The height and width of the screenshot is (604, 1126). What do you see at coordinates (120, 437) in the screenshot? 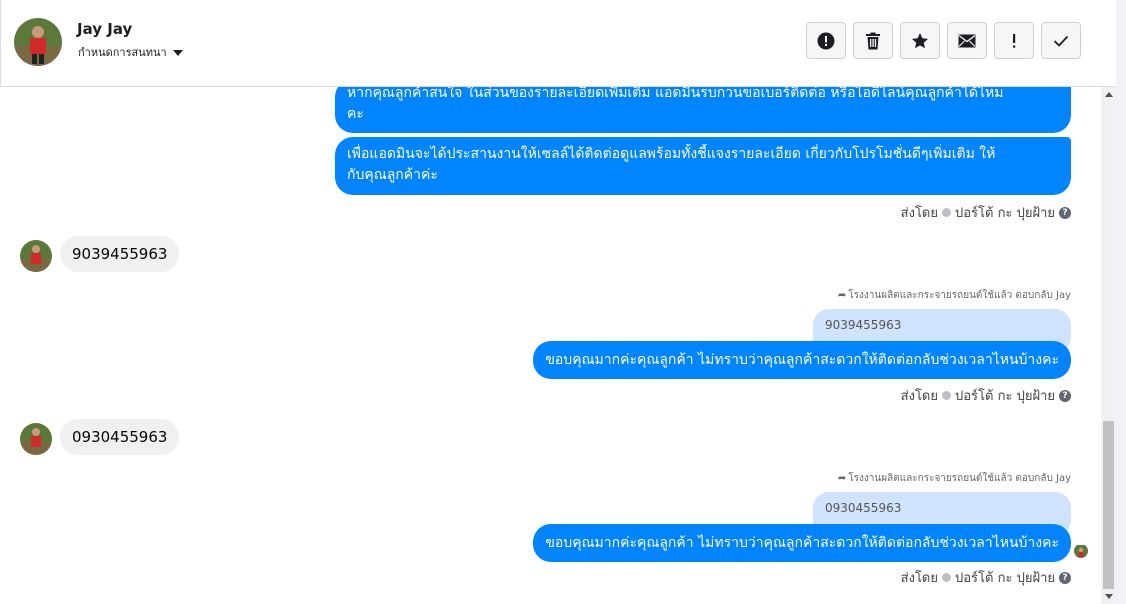
I see `incoming-message: 0930455963` at bounding box center [120, 437].